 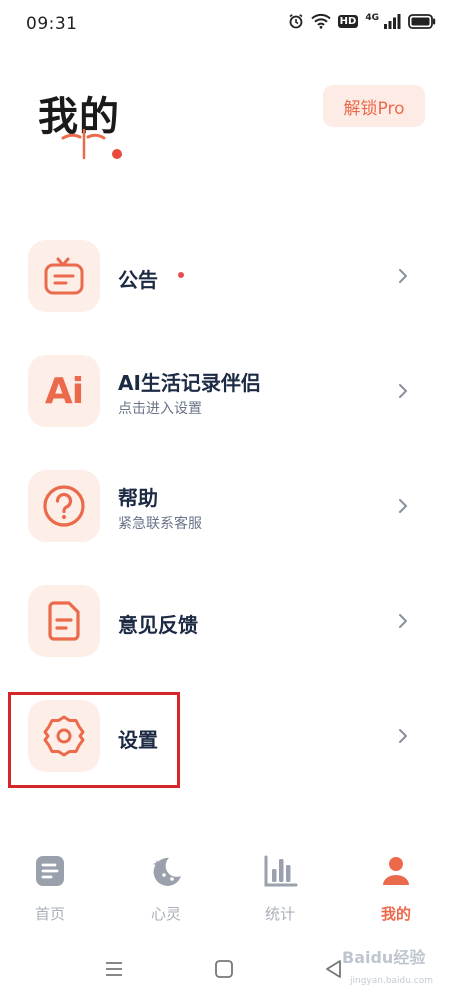 I want to click on menu-item-ai-companion: Ai AI生活记录伴侣 点击进入设置, so click(x=231, y=392).